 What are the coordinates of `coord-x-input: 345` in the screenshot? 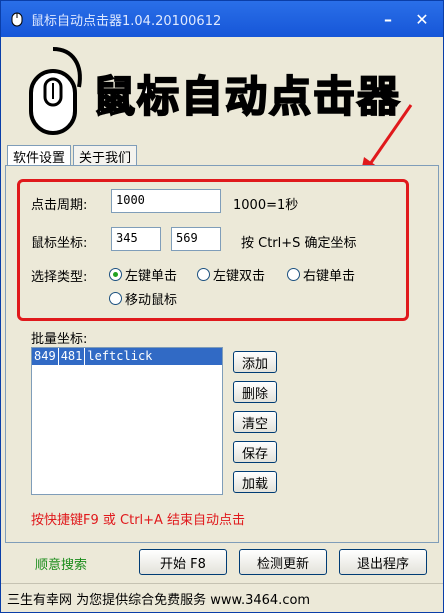 It's located at (136, 239).